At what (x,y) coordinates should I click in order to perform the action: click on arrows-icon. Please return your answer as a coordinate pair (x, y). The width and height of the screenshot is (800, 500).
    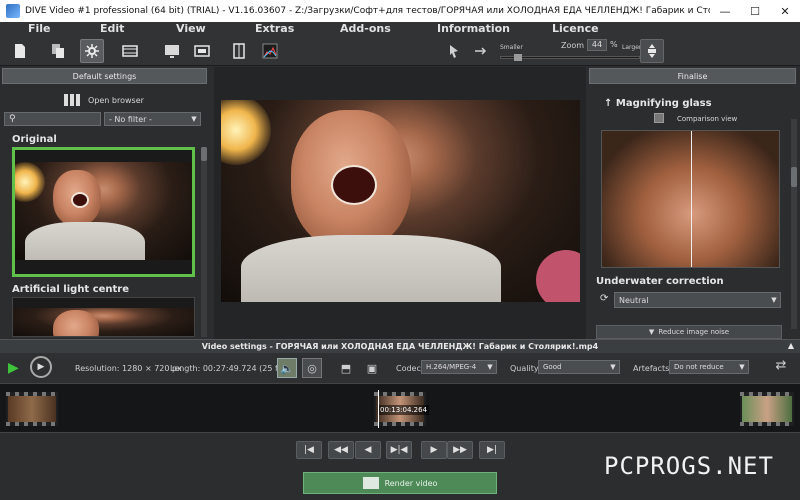
    Looking at the image, I should click on (480, 51).